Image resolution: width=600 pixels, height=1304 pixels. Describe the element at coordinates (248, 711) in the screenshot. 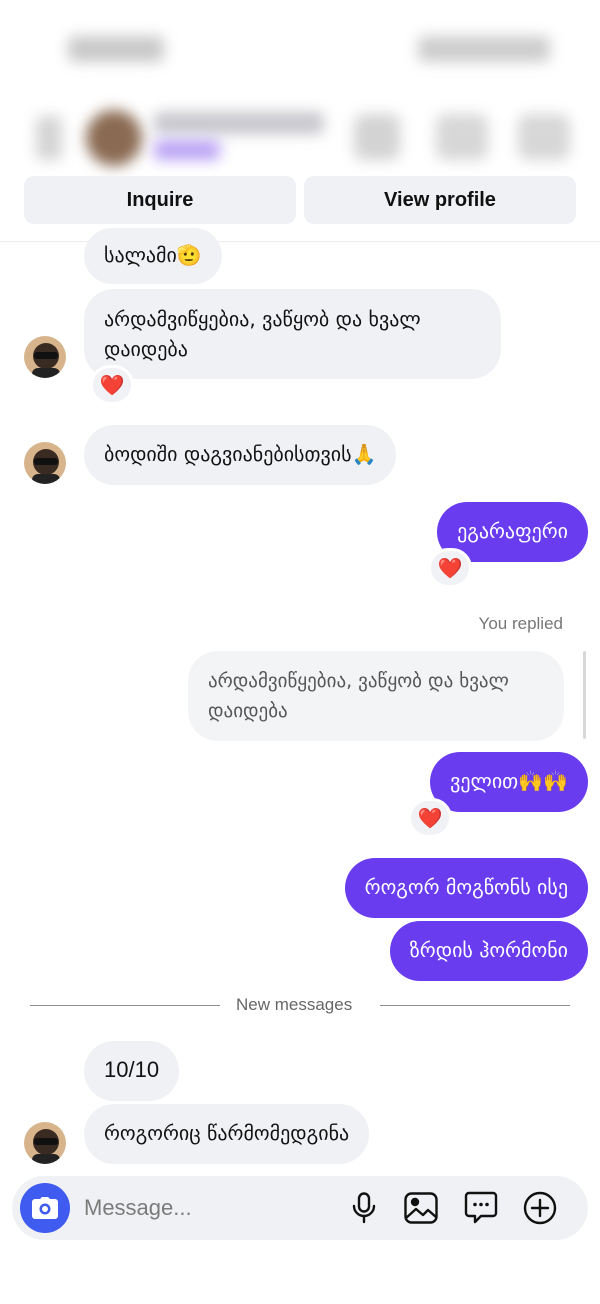

I see `quoted-text: დაიდება` at that location.